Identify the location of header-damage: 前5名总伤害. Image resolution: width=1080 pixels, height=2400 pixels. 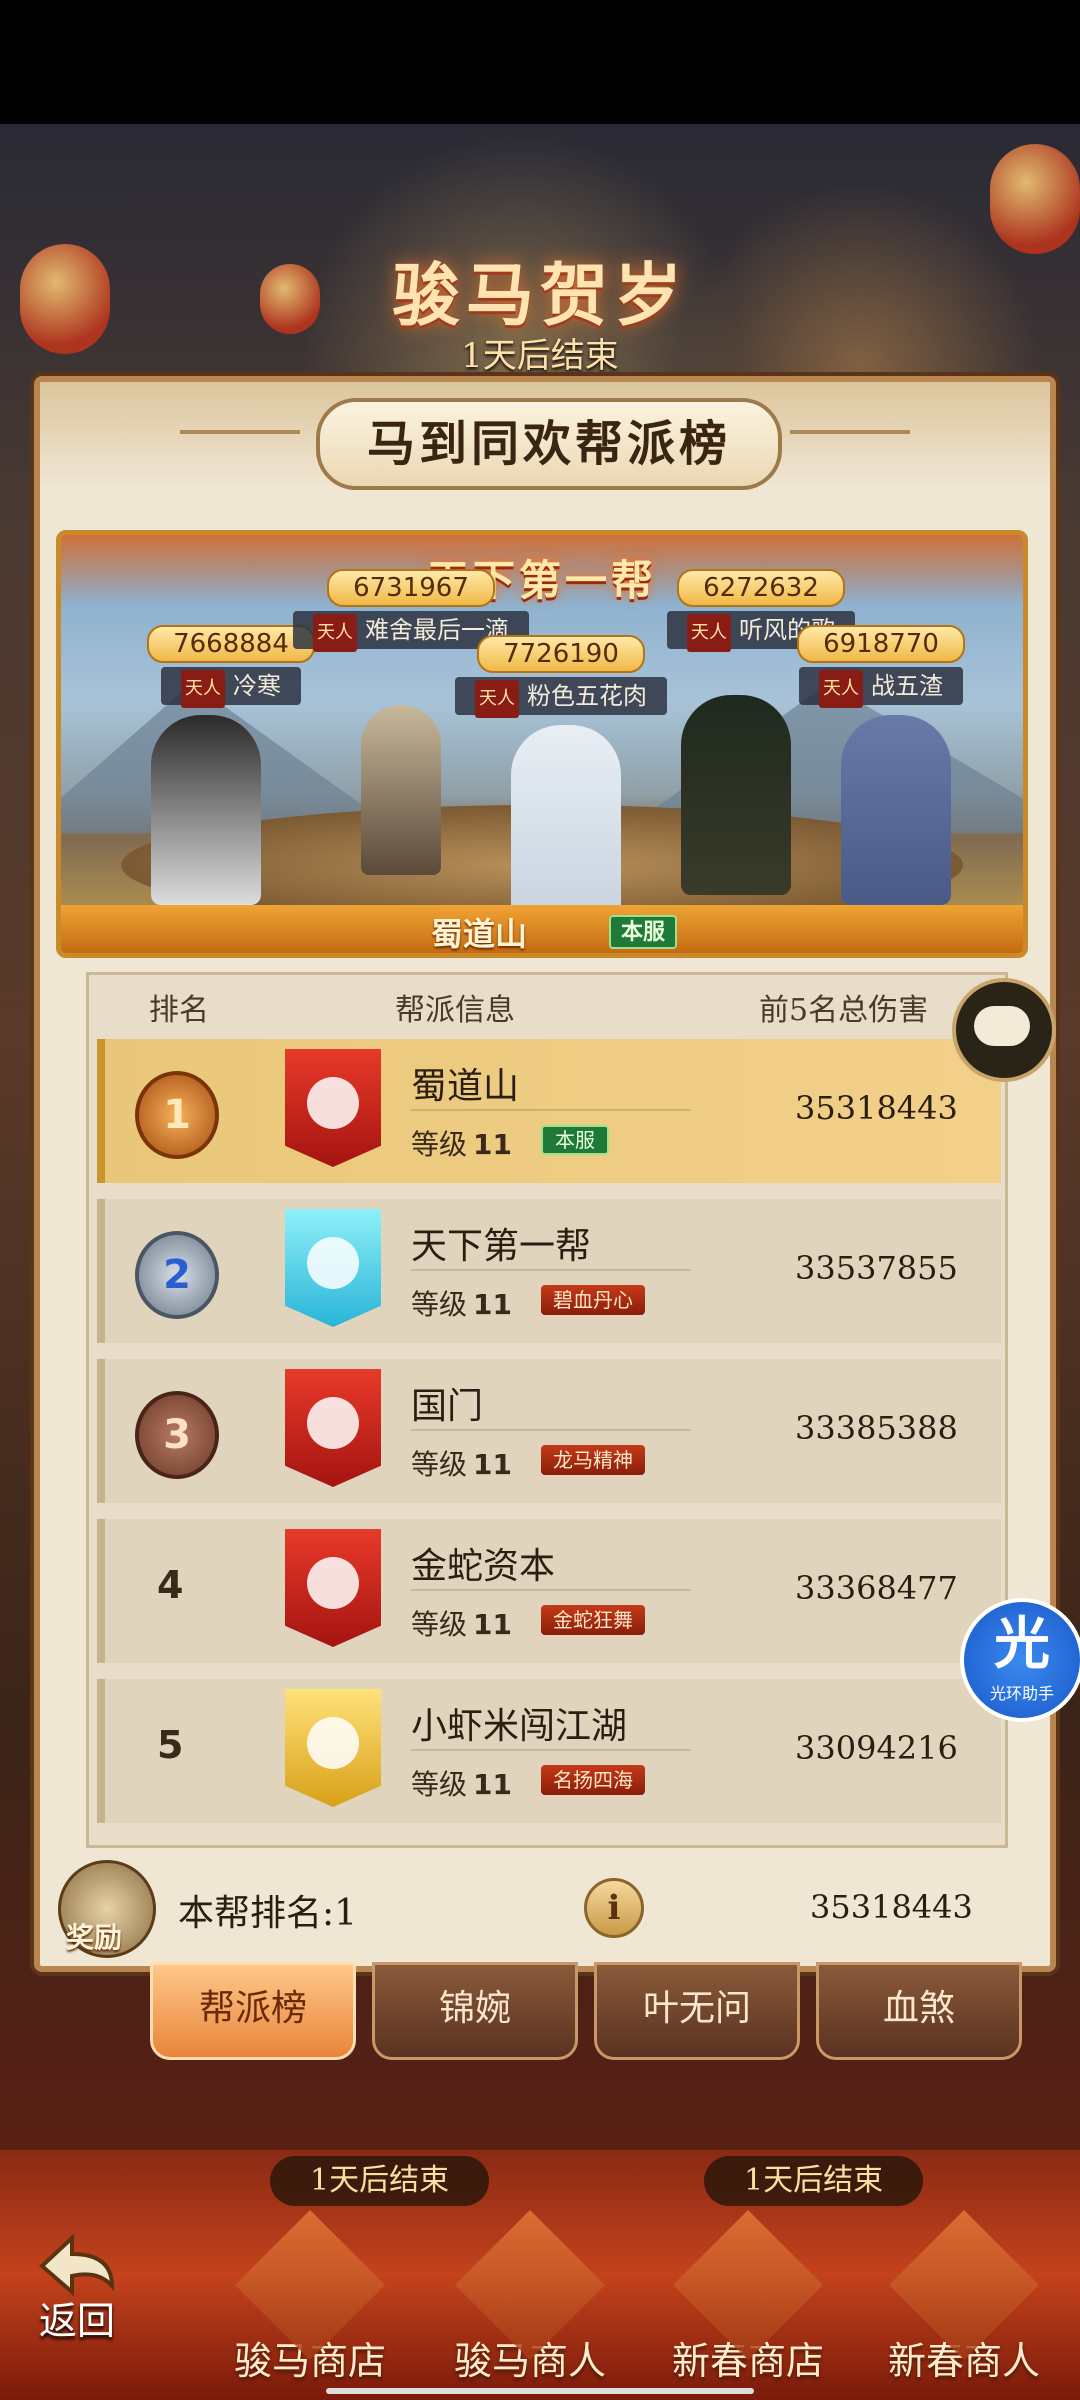
(844, 1010).